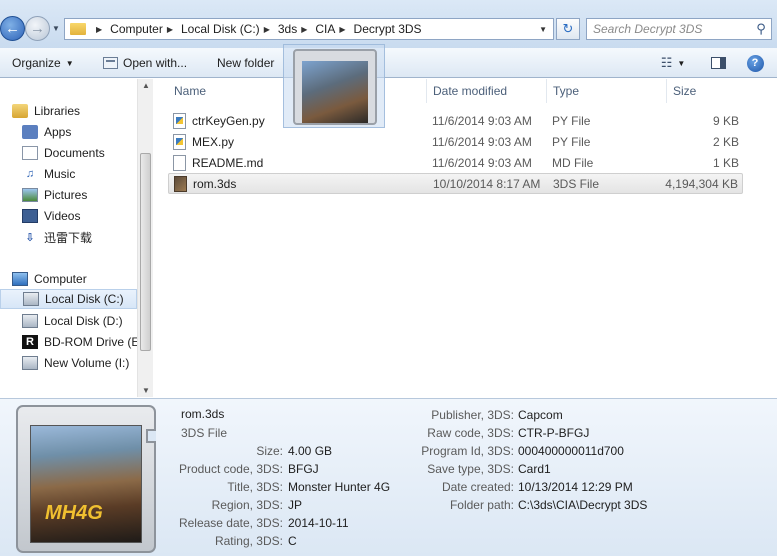  What do you see at coordinates (37, 28) in the screenshot?
I see `forward-button: →` at bounding box center [37, 28].